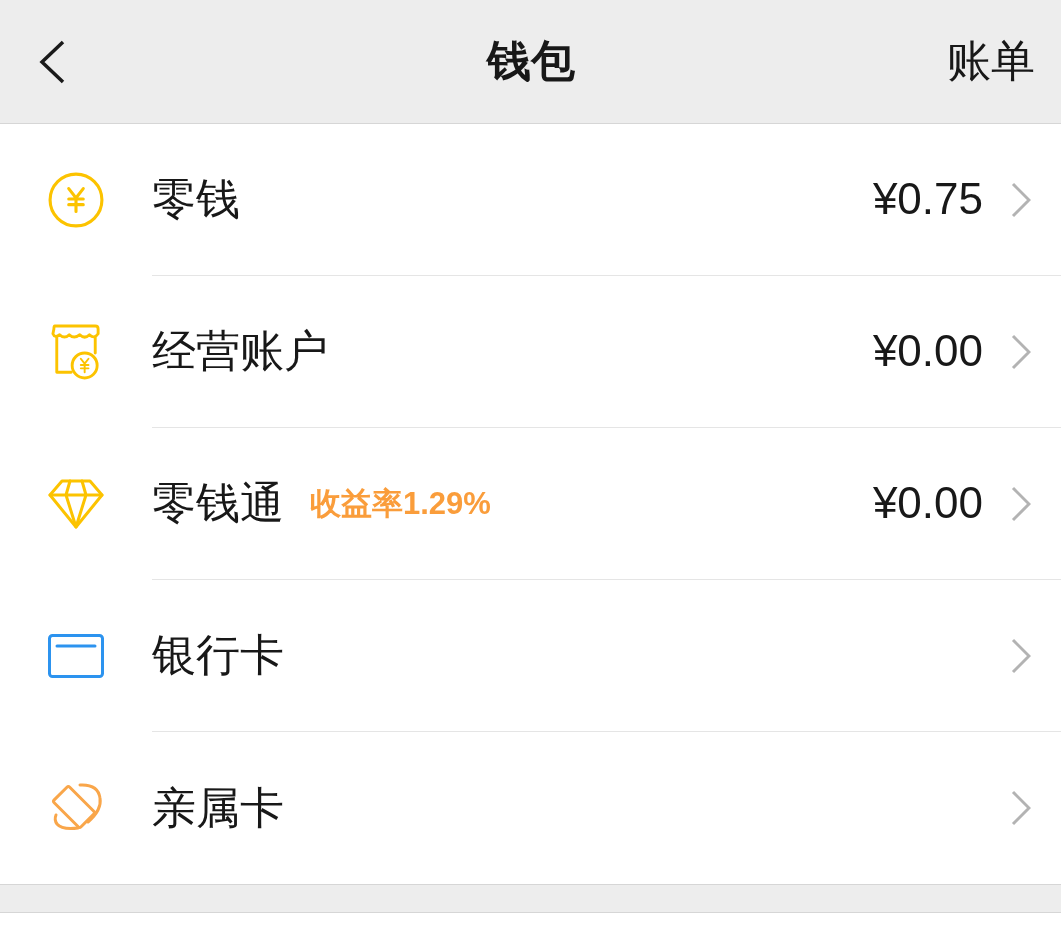 The height and width of the screenshot is (951, 1061). Describe the element at coordinates (218, 807) in the screenshot. I see `item-label: 亲属卡` at that location.